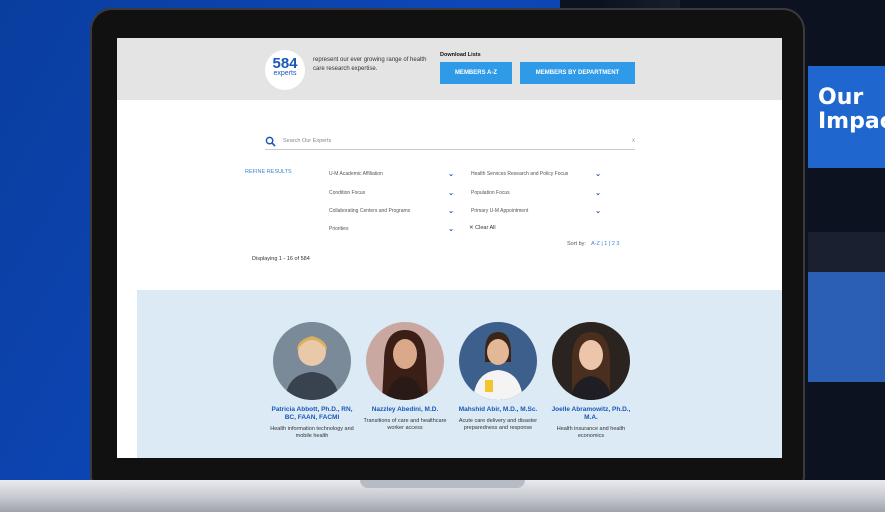 The width and height of the screenshot is (885, 512). Describe the element at coordinates (391, 176) in the screenshot. I see `filter-academic-affiliation: U-M Academic Affiliation ⌄` at that location.